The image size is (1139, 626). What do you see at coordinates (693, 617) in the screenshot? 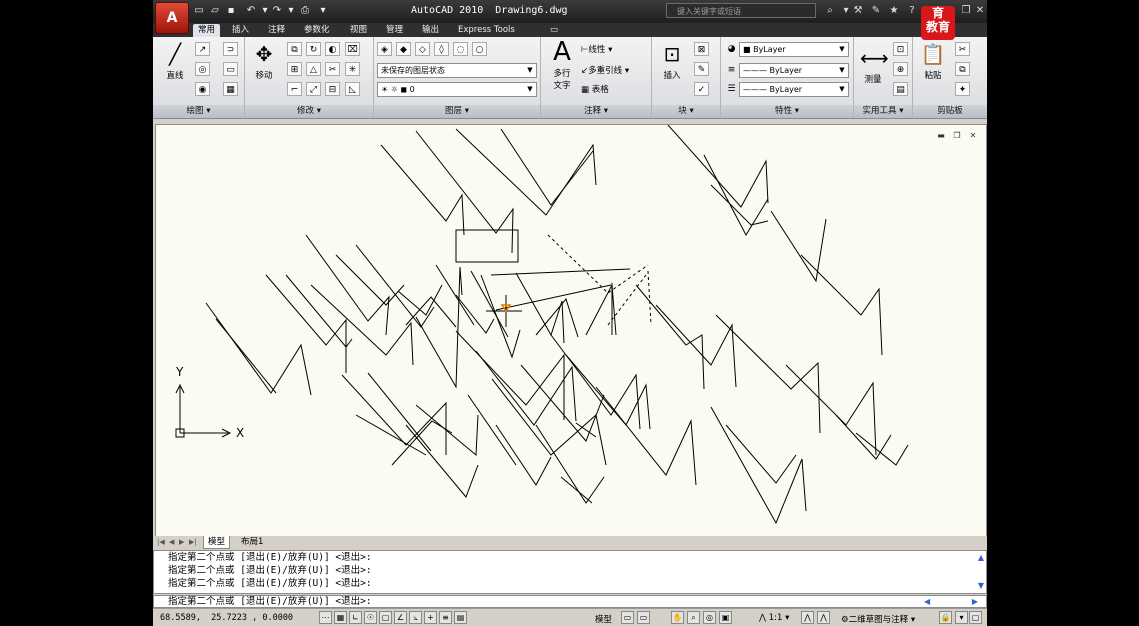
I see `zoom-icon: ⌕` at bounding box center [693, 617].